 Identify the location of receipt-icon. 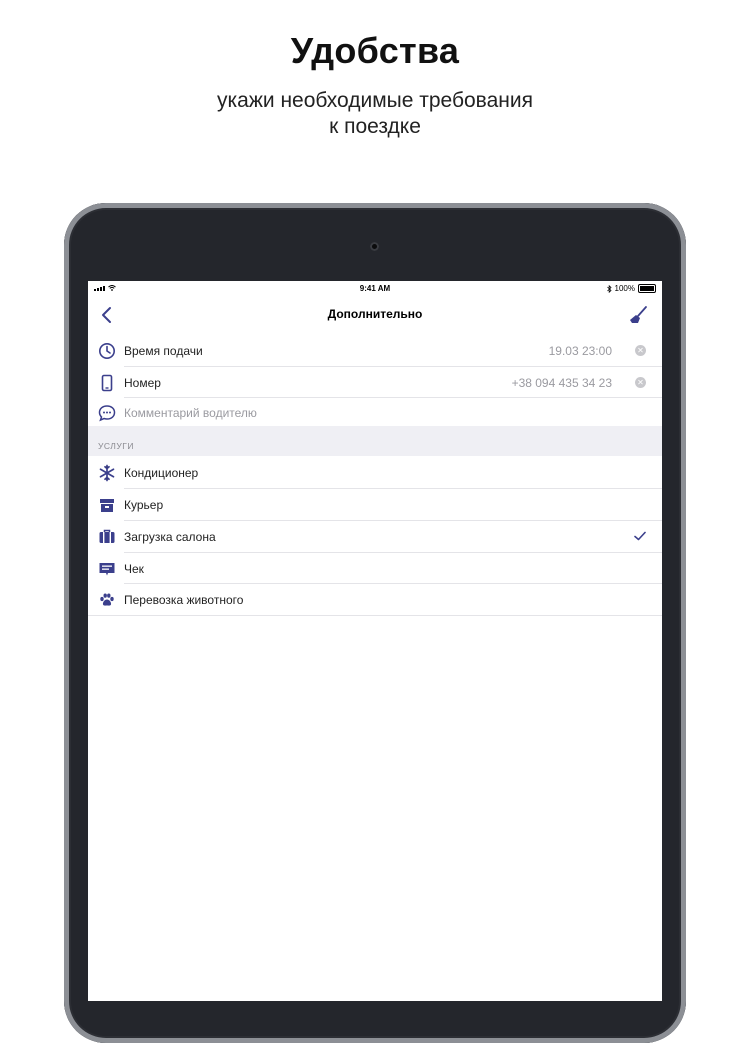
(107, 569).